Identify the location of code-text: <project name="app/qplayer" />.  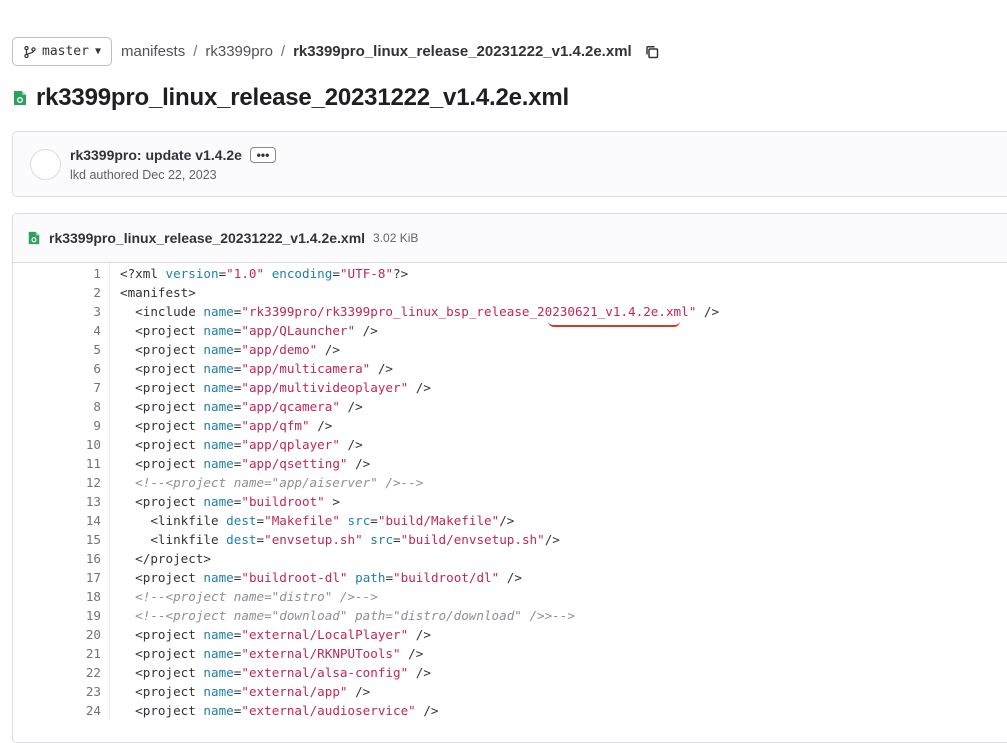
(249, 444).